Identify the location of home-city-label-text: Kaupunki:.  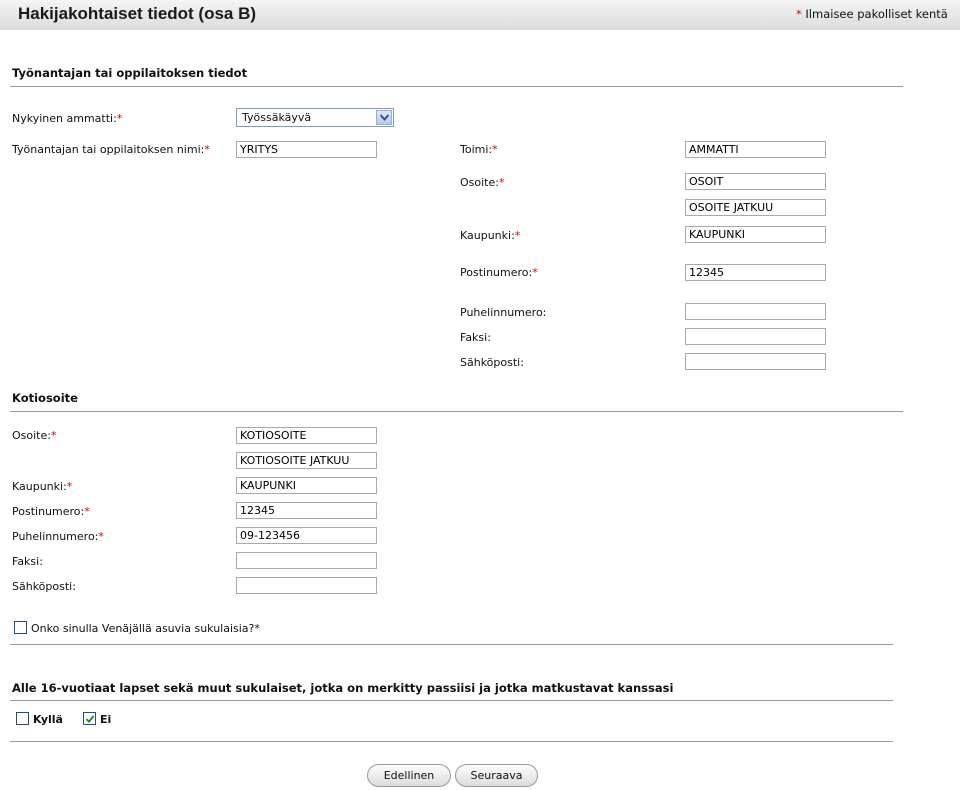
(39, 486).